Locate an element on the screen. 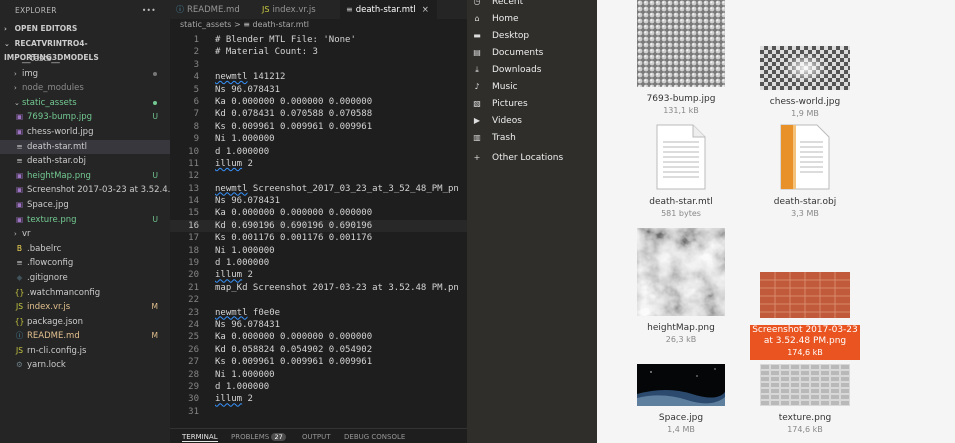  place-pictures: ▧ Pictures is located at coordinates (532, 104).